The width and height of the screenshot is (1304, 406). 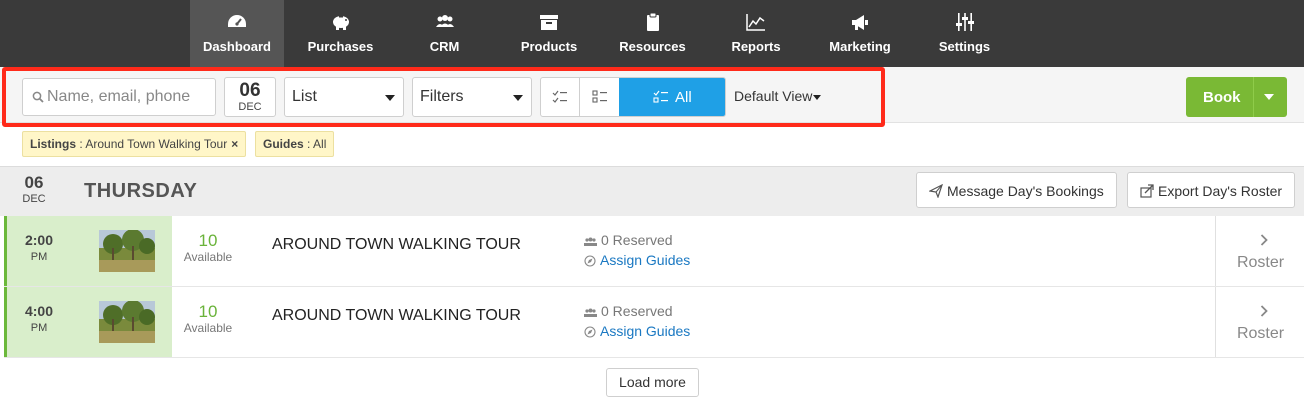 I want to click on nav-reports: Reports, so click(x=756, y=33).